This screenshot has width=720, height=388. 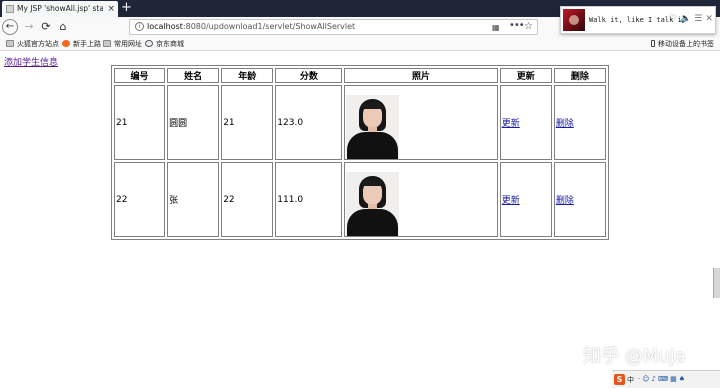 I want to click on side-scroll-handle, so click(x=716, y=283).